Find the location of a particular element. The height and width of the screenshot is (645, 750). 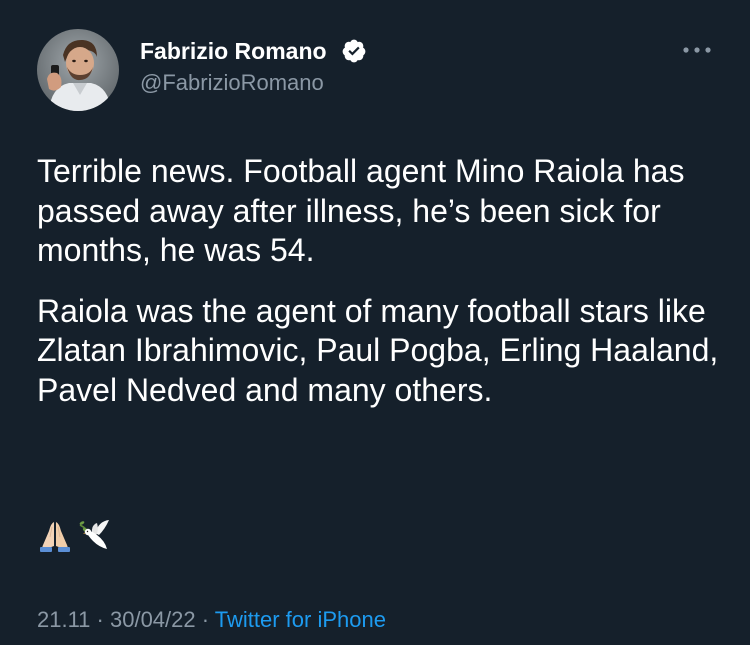

display-name: Fabrizio Romano is located at coordinates (233, 51).